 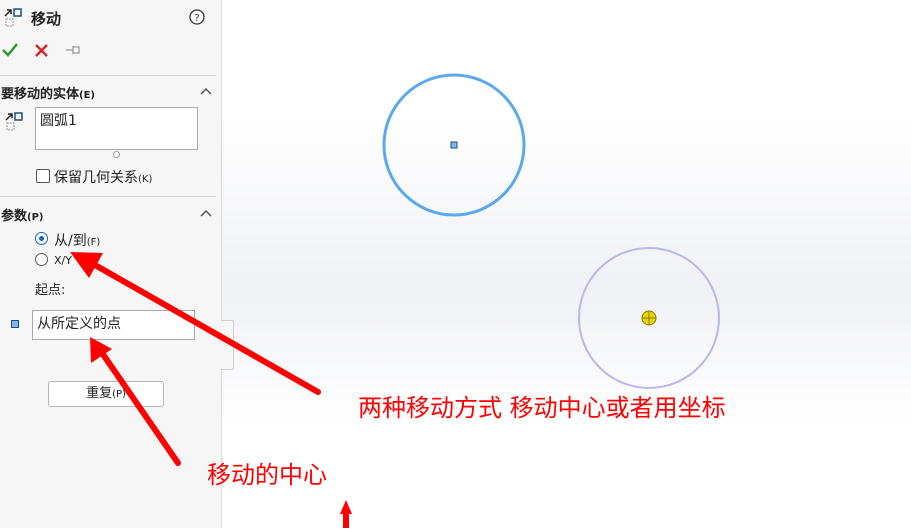 I want to click on arrow-to-xy-option, so click(x=206, y=328).